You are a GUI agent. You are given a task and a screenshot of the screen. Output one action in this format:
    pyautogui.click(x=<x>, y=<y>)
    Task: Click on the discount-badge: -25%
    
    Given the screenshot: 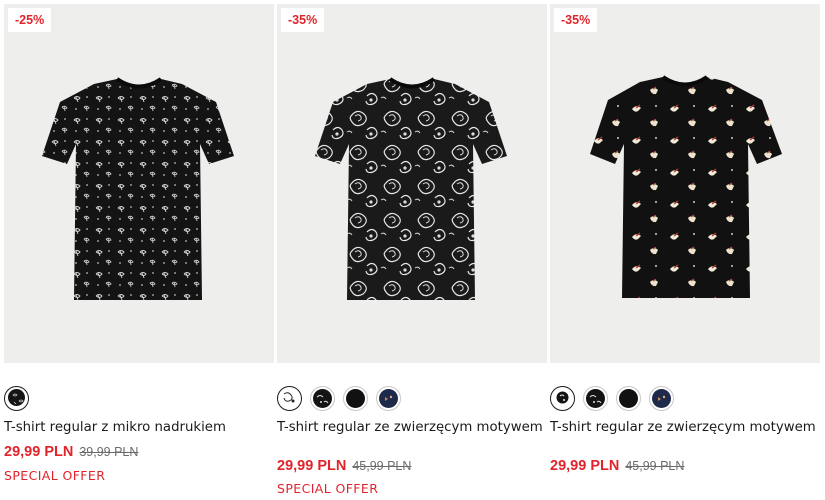 What is the action you would take?
    pyautogui.click(x=30, y=20)
    